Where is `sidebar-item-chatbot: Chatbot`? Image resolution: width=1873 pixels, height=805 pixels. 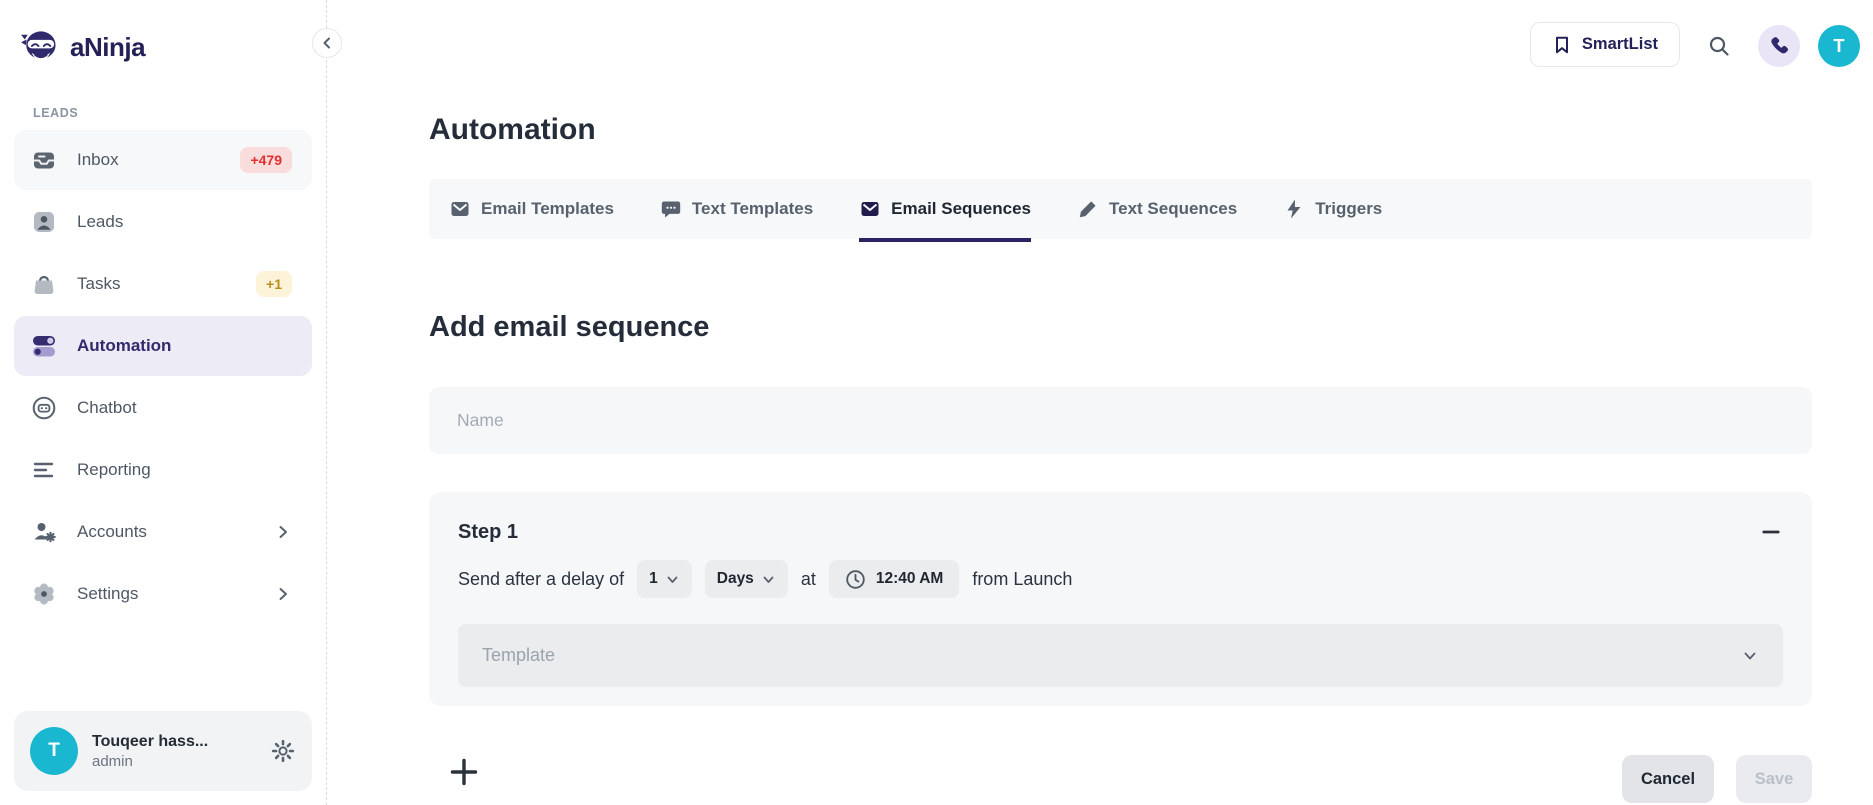
sidebar-item-chatbot: Chatbot is located at coordinates (163, 408).